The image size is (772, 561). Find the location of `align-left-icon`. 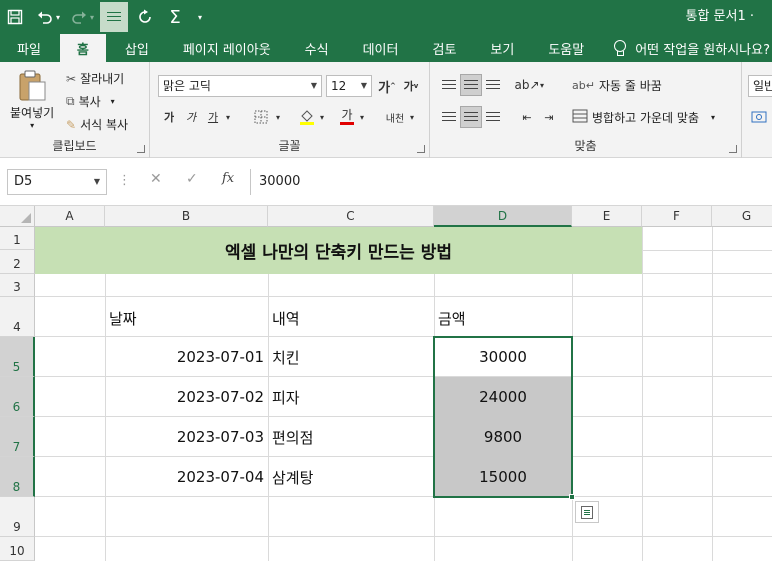

align-left-icon is located at coordinates (449, 117).